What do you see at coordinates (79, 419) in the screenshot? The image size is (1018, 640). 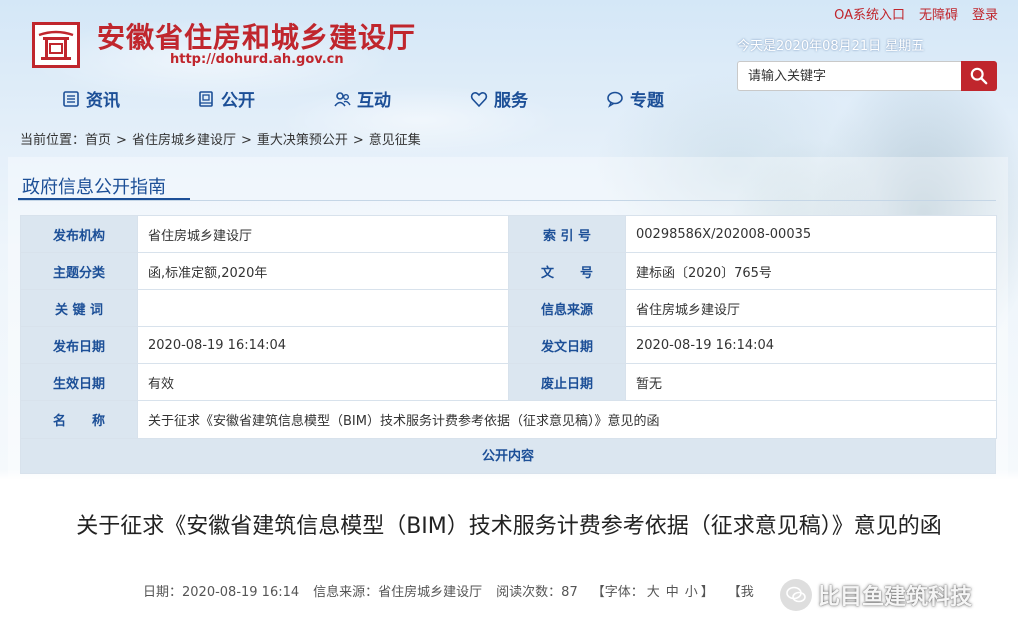 I see `meta-label-name: 名 称` at bounding box center [79, 419].